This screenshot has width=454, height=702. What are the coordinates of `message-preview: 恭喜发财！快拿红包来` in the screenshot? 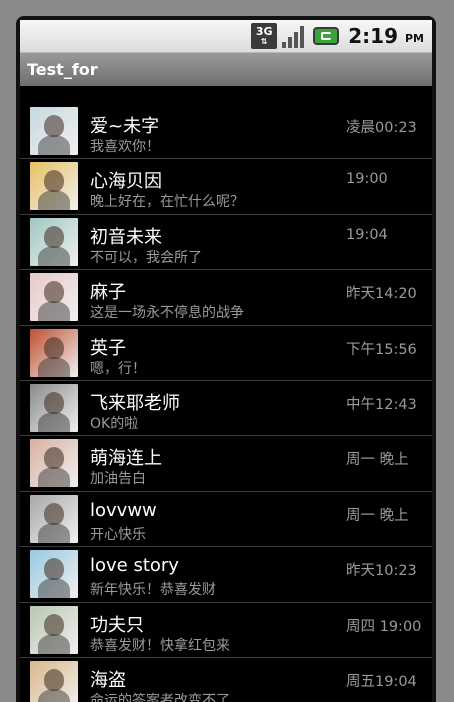 It's located at (160, 645).